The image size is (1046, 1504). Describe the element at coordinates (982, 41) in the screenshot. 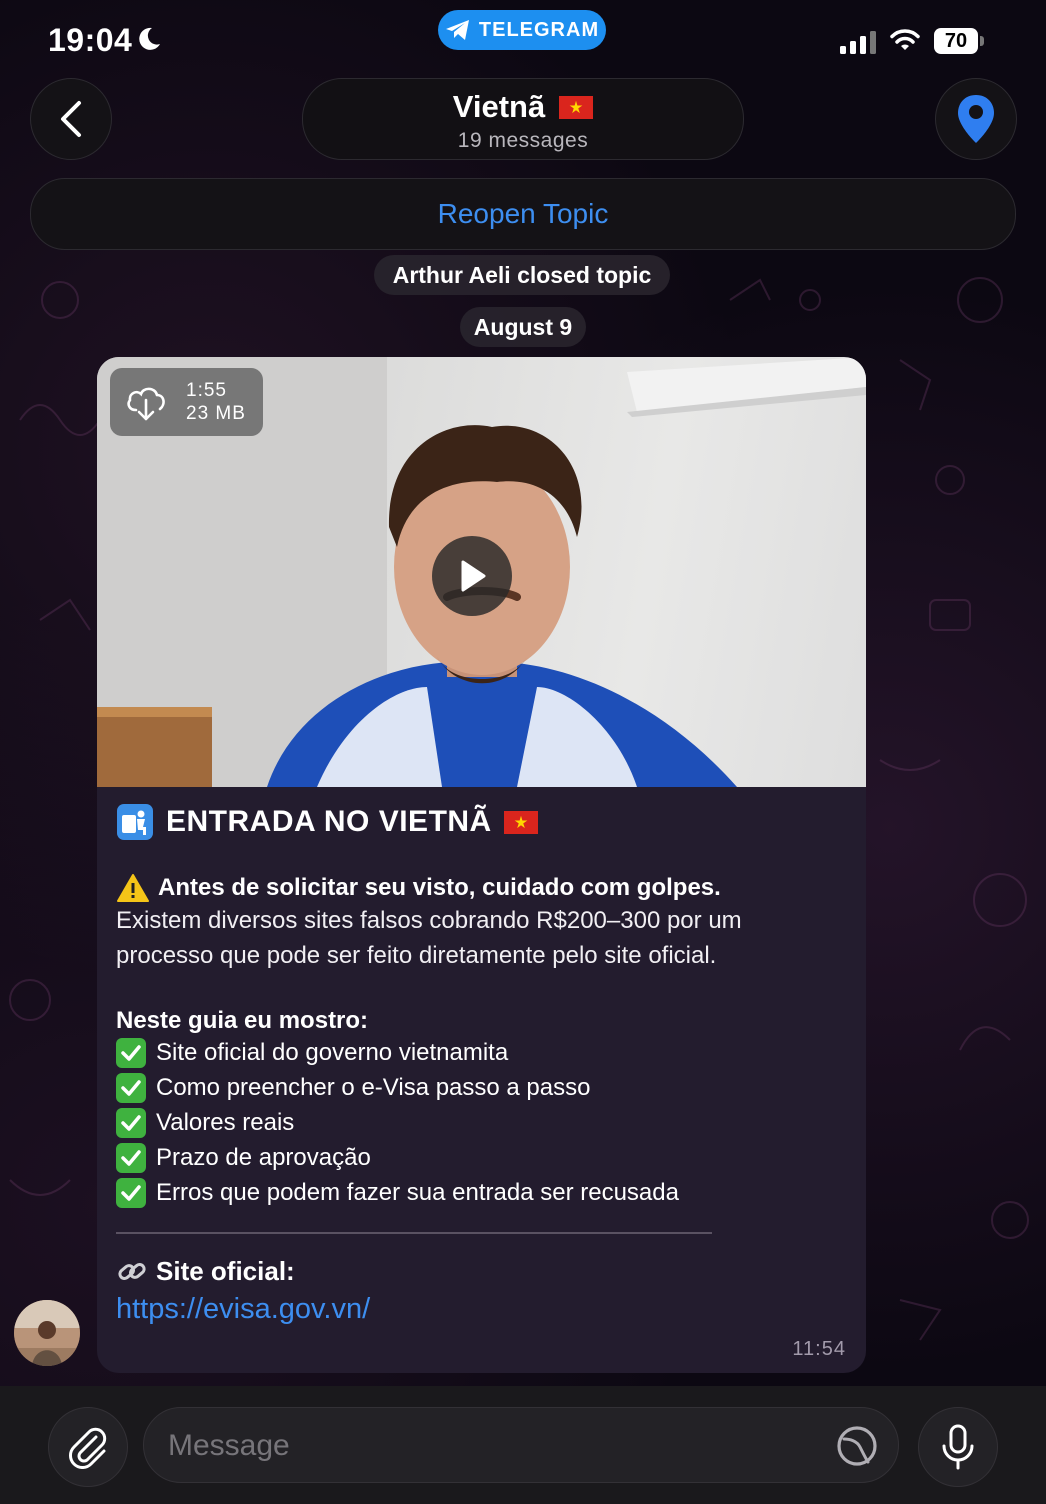

I see `battery-tip` at that location.